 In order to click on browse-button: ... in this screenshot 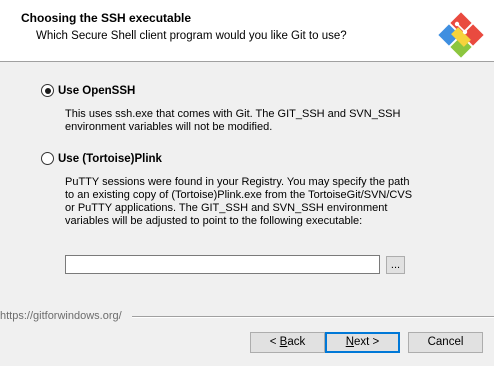, I will do `click(395, 265)`.